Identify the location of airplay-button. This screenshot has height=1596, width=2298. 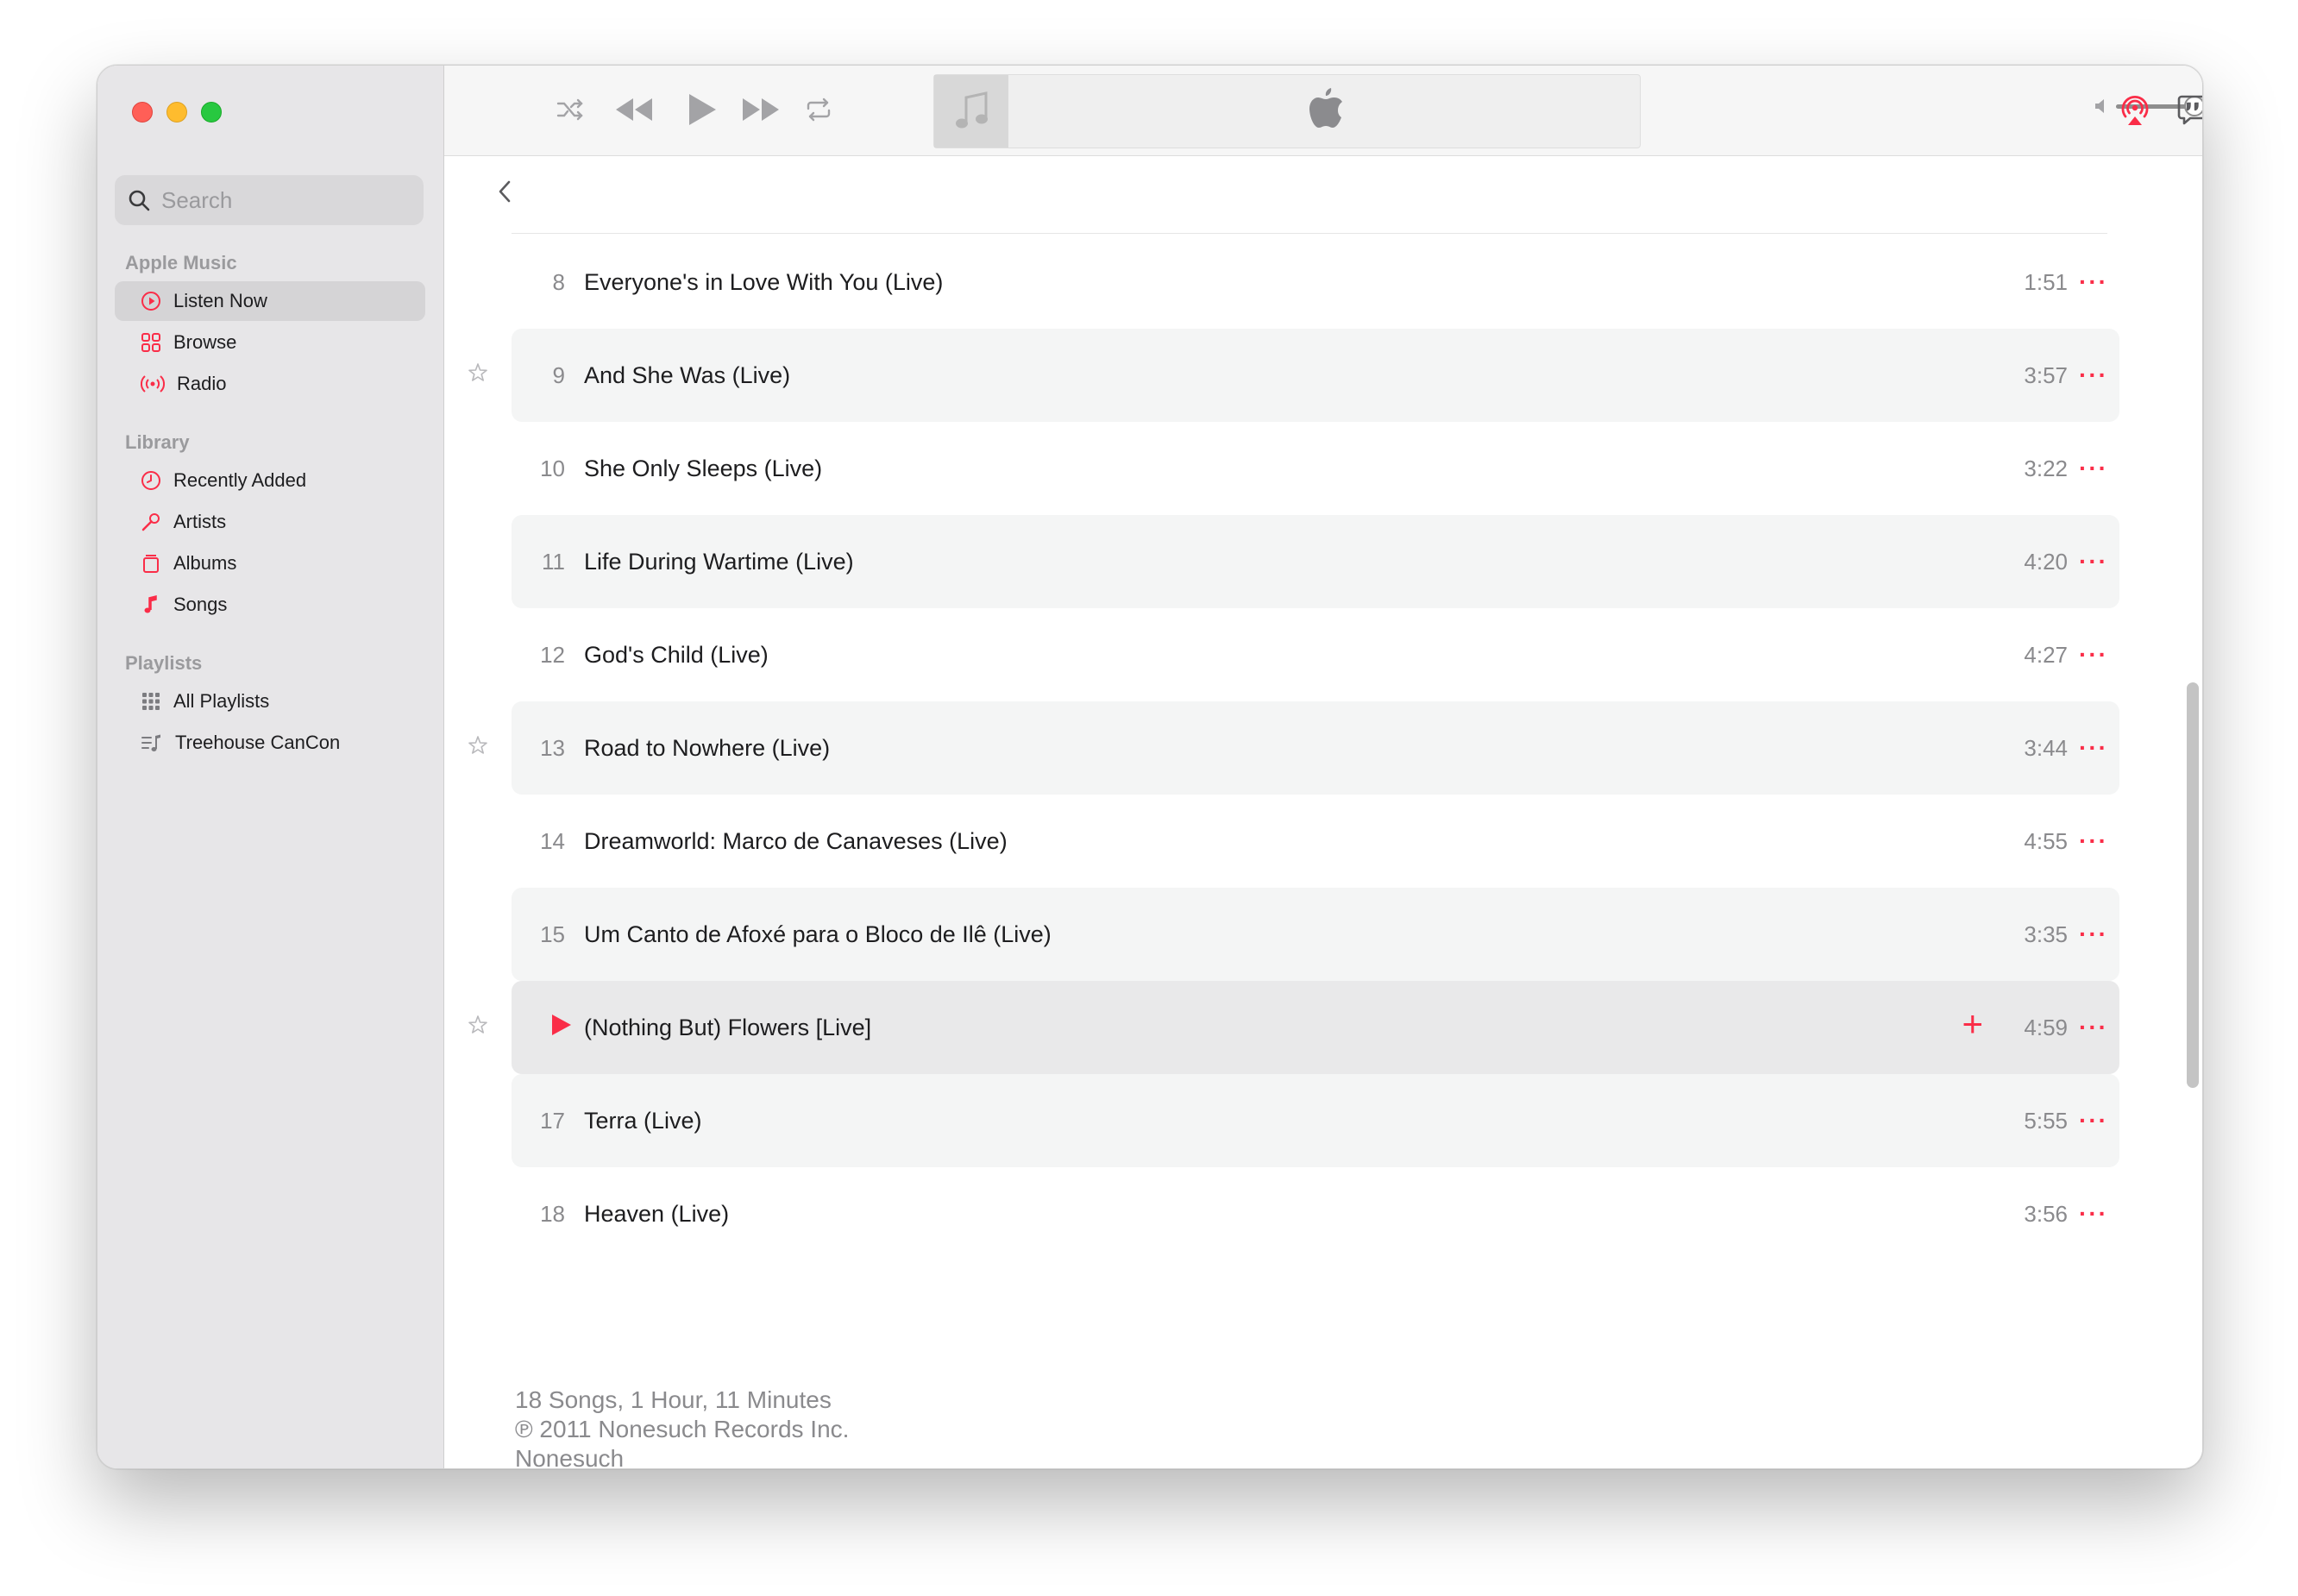
(2135, 110).